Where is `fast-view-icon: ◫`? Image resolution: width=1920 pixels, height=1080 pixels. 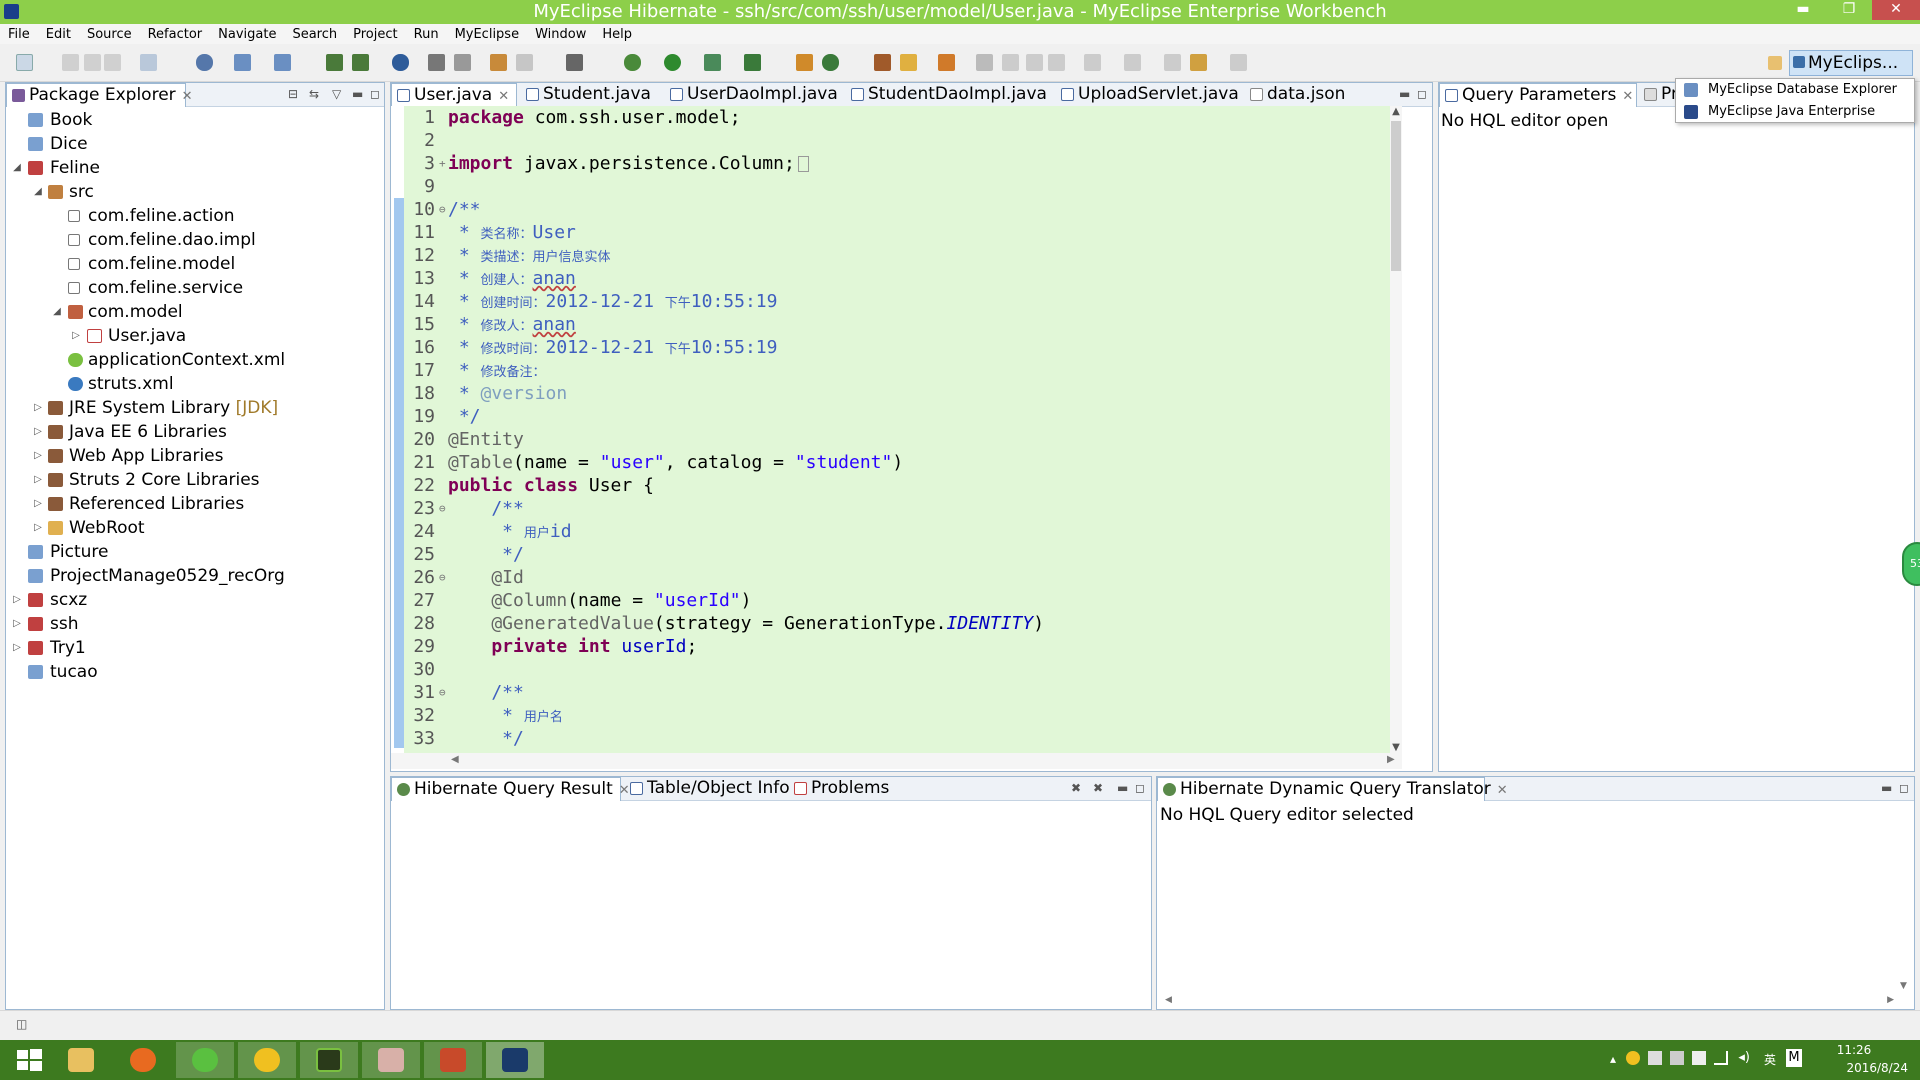
fast-view-icon: ◫ is located at coordinates (21, 1024).